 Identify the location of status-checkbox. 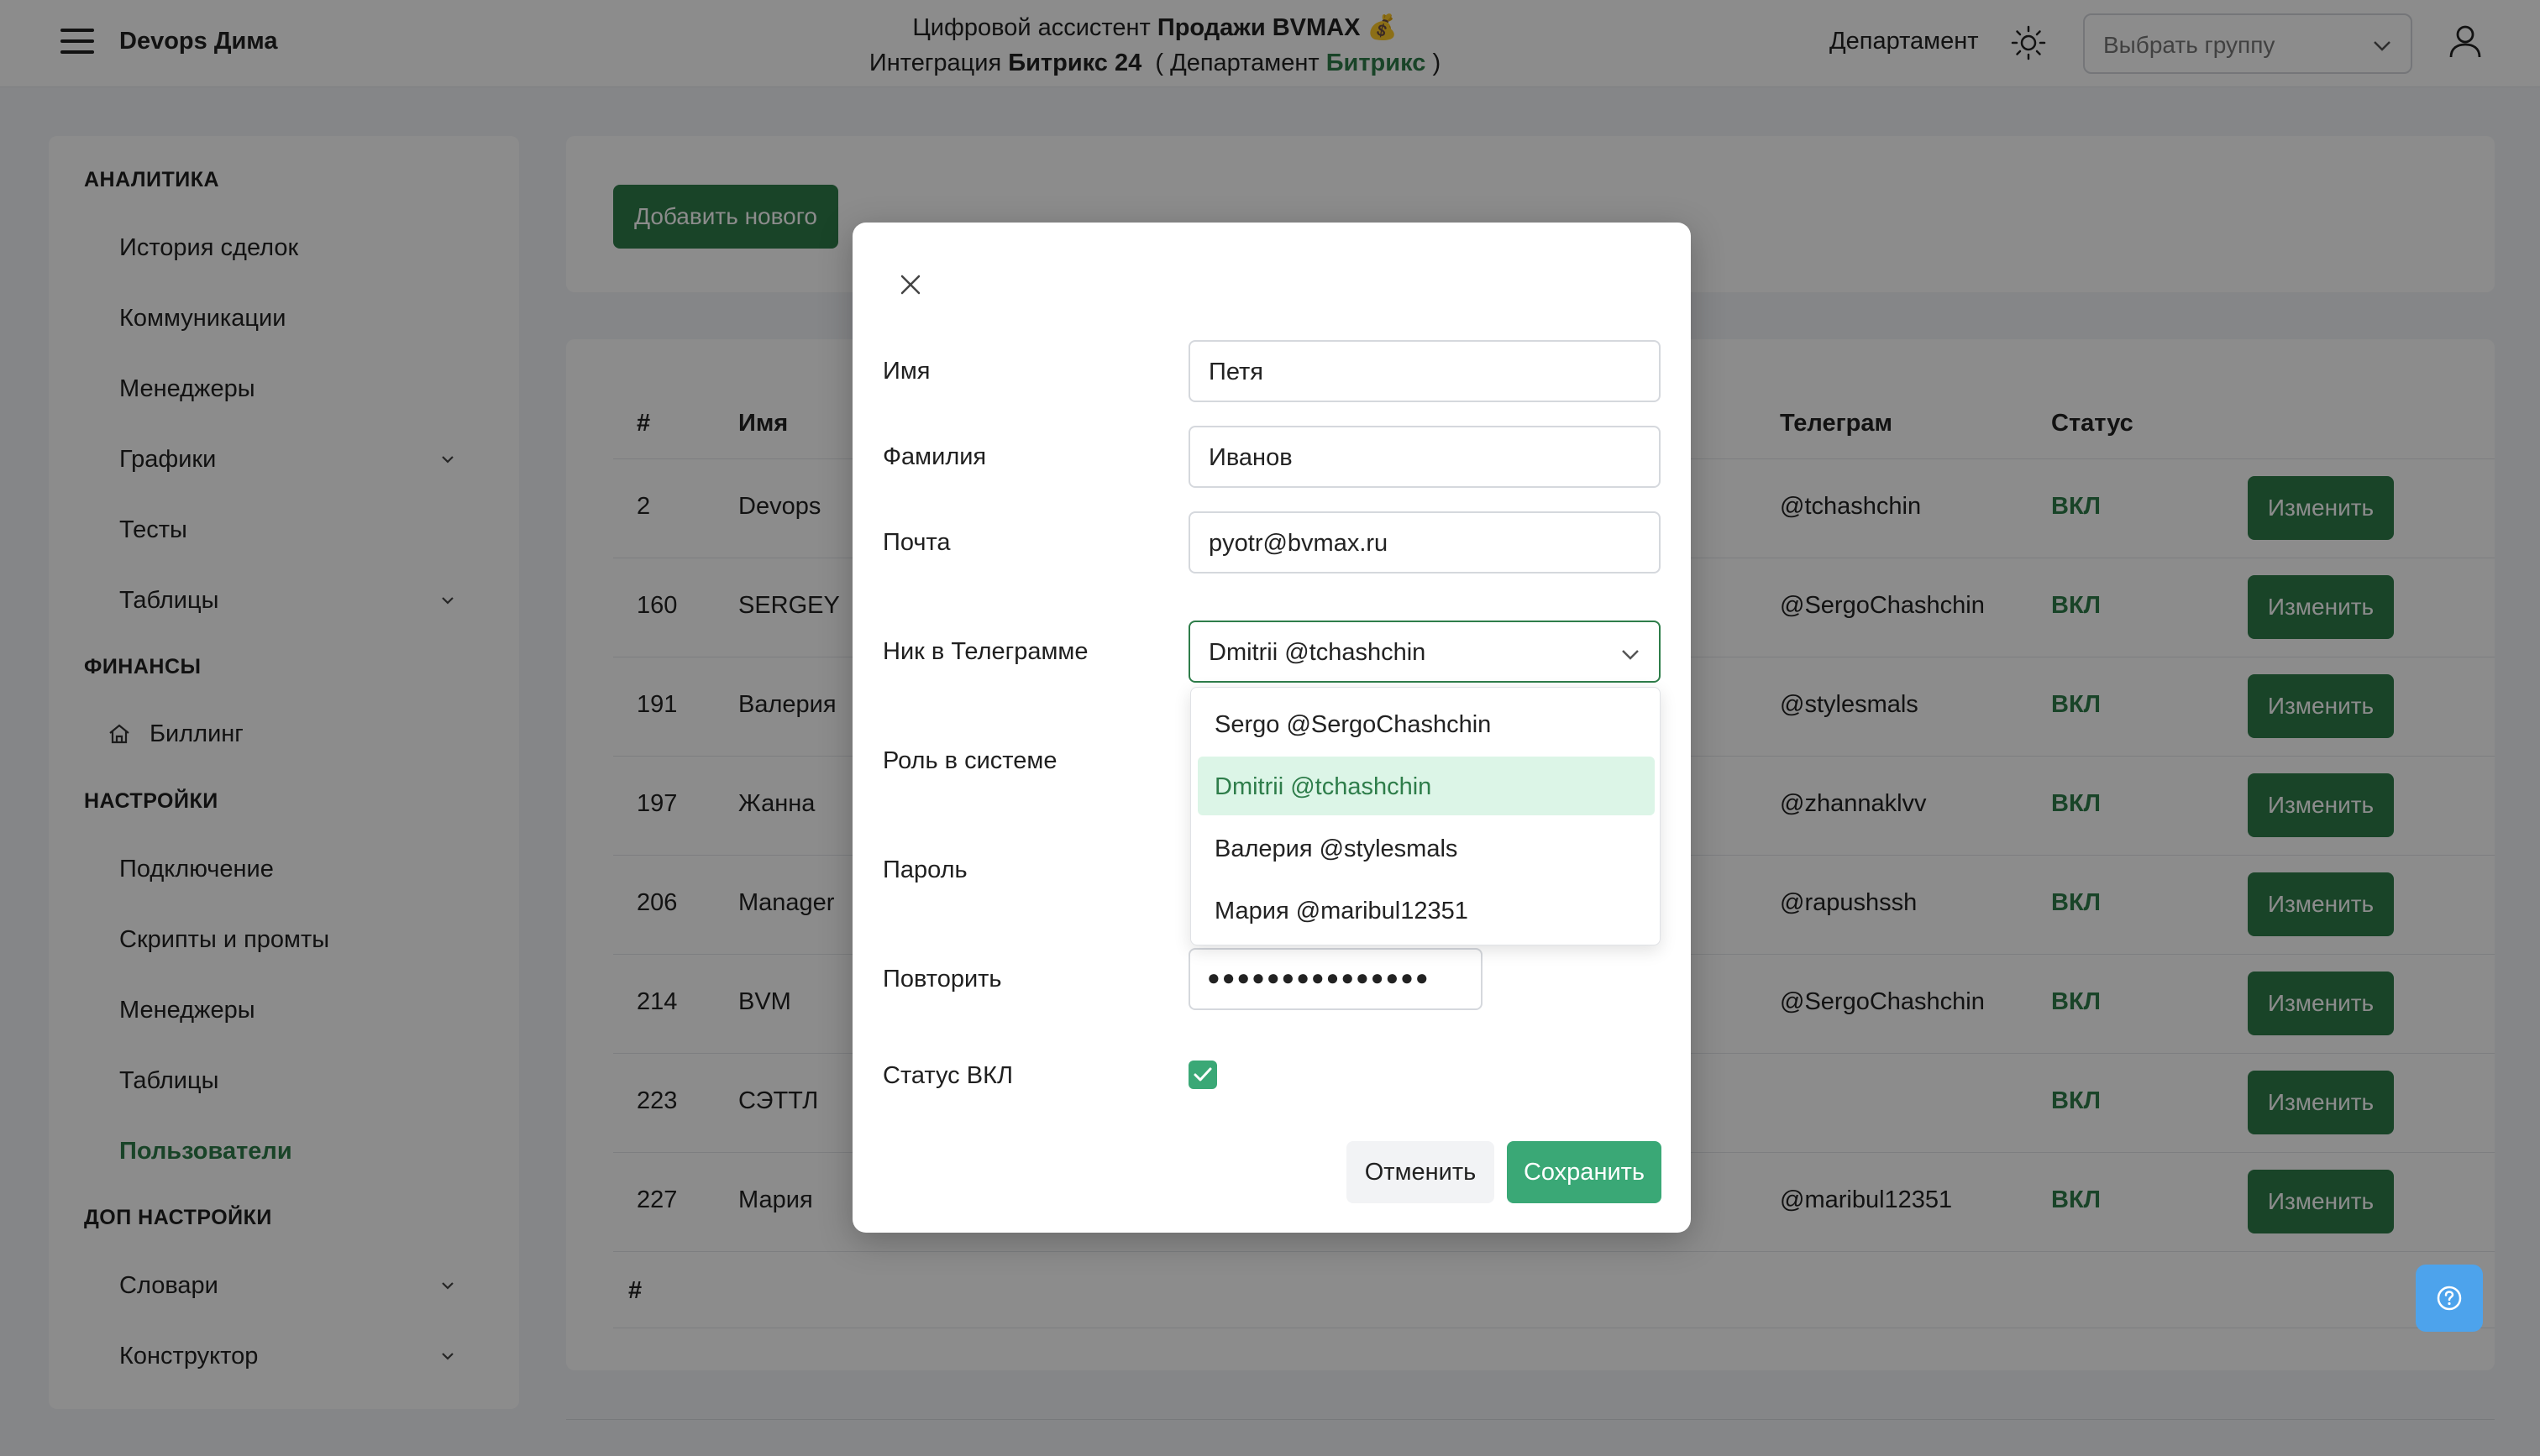
(1203, 1075).